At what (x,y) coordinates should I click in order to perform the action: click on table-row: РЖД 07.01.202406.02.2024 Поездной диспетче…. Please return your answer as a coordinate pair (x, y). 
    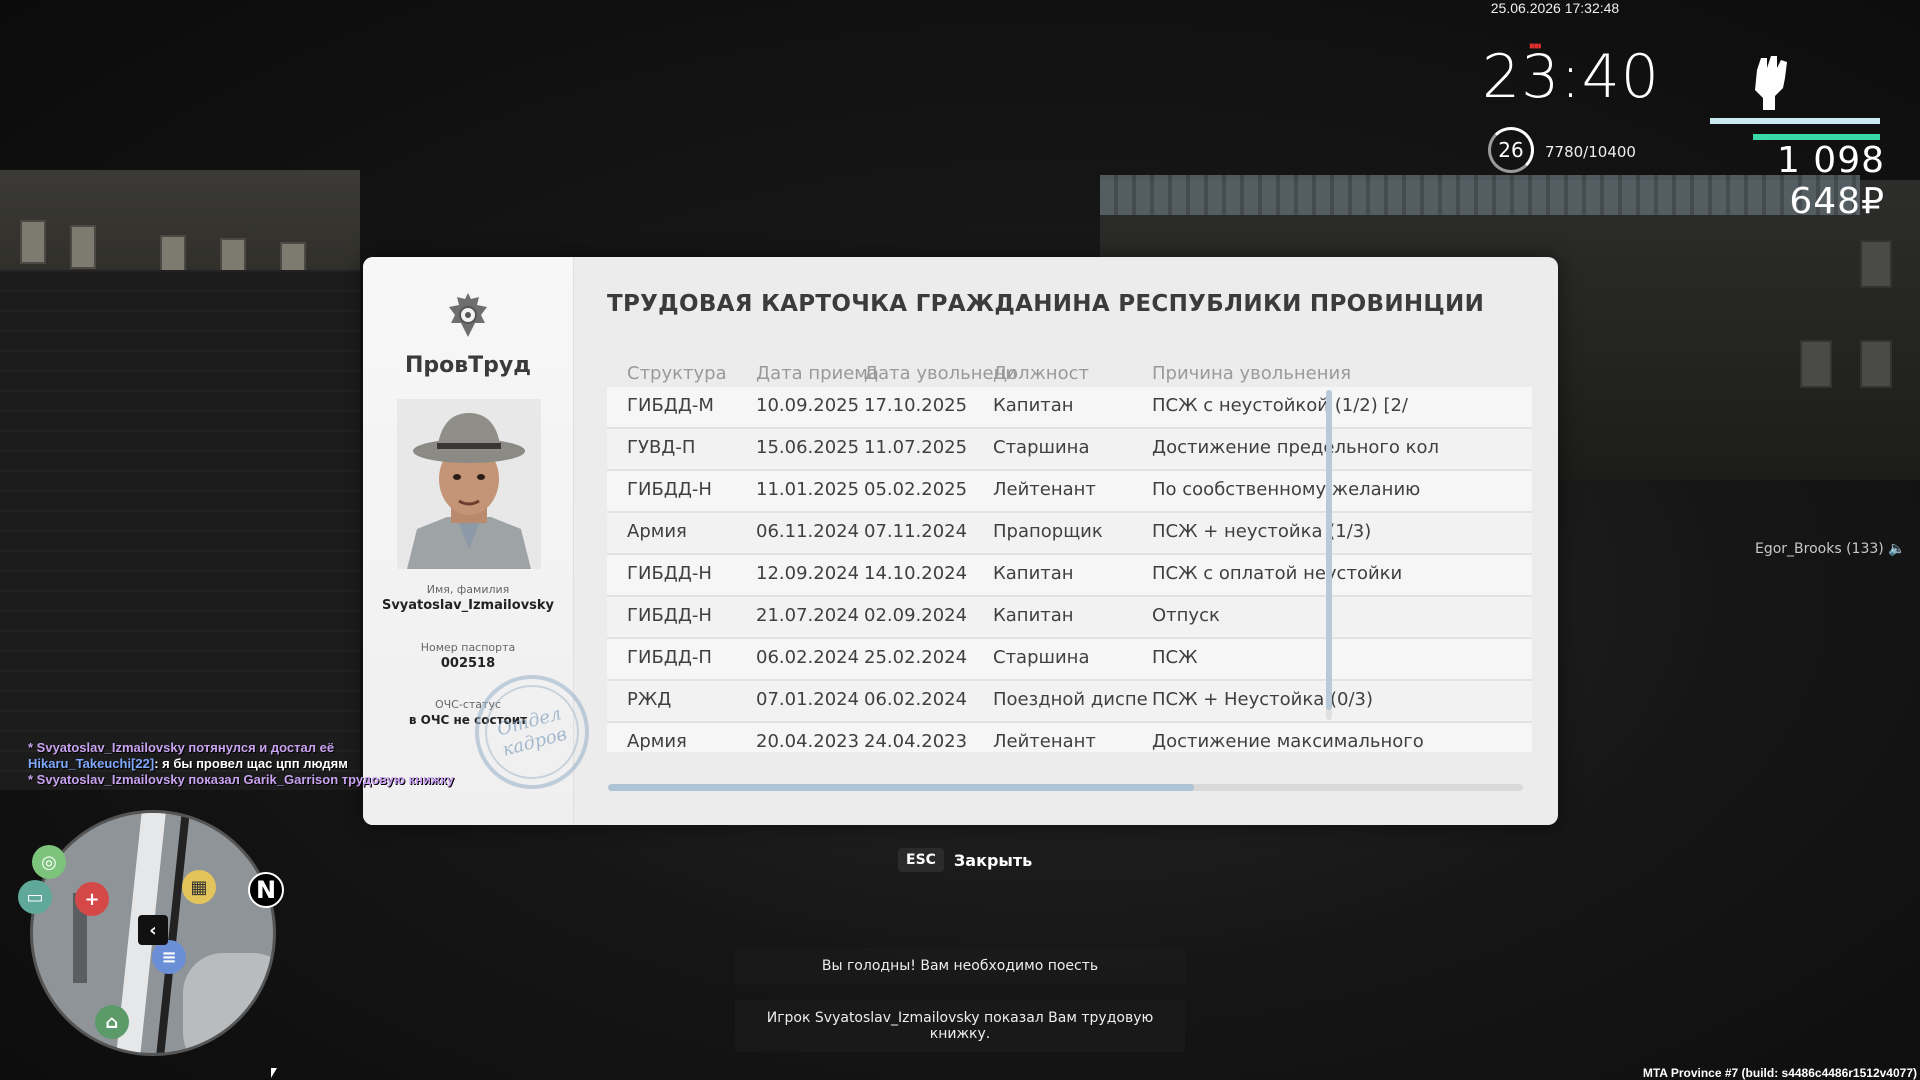
    Looking at the image, I should click on (1069, 702).